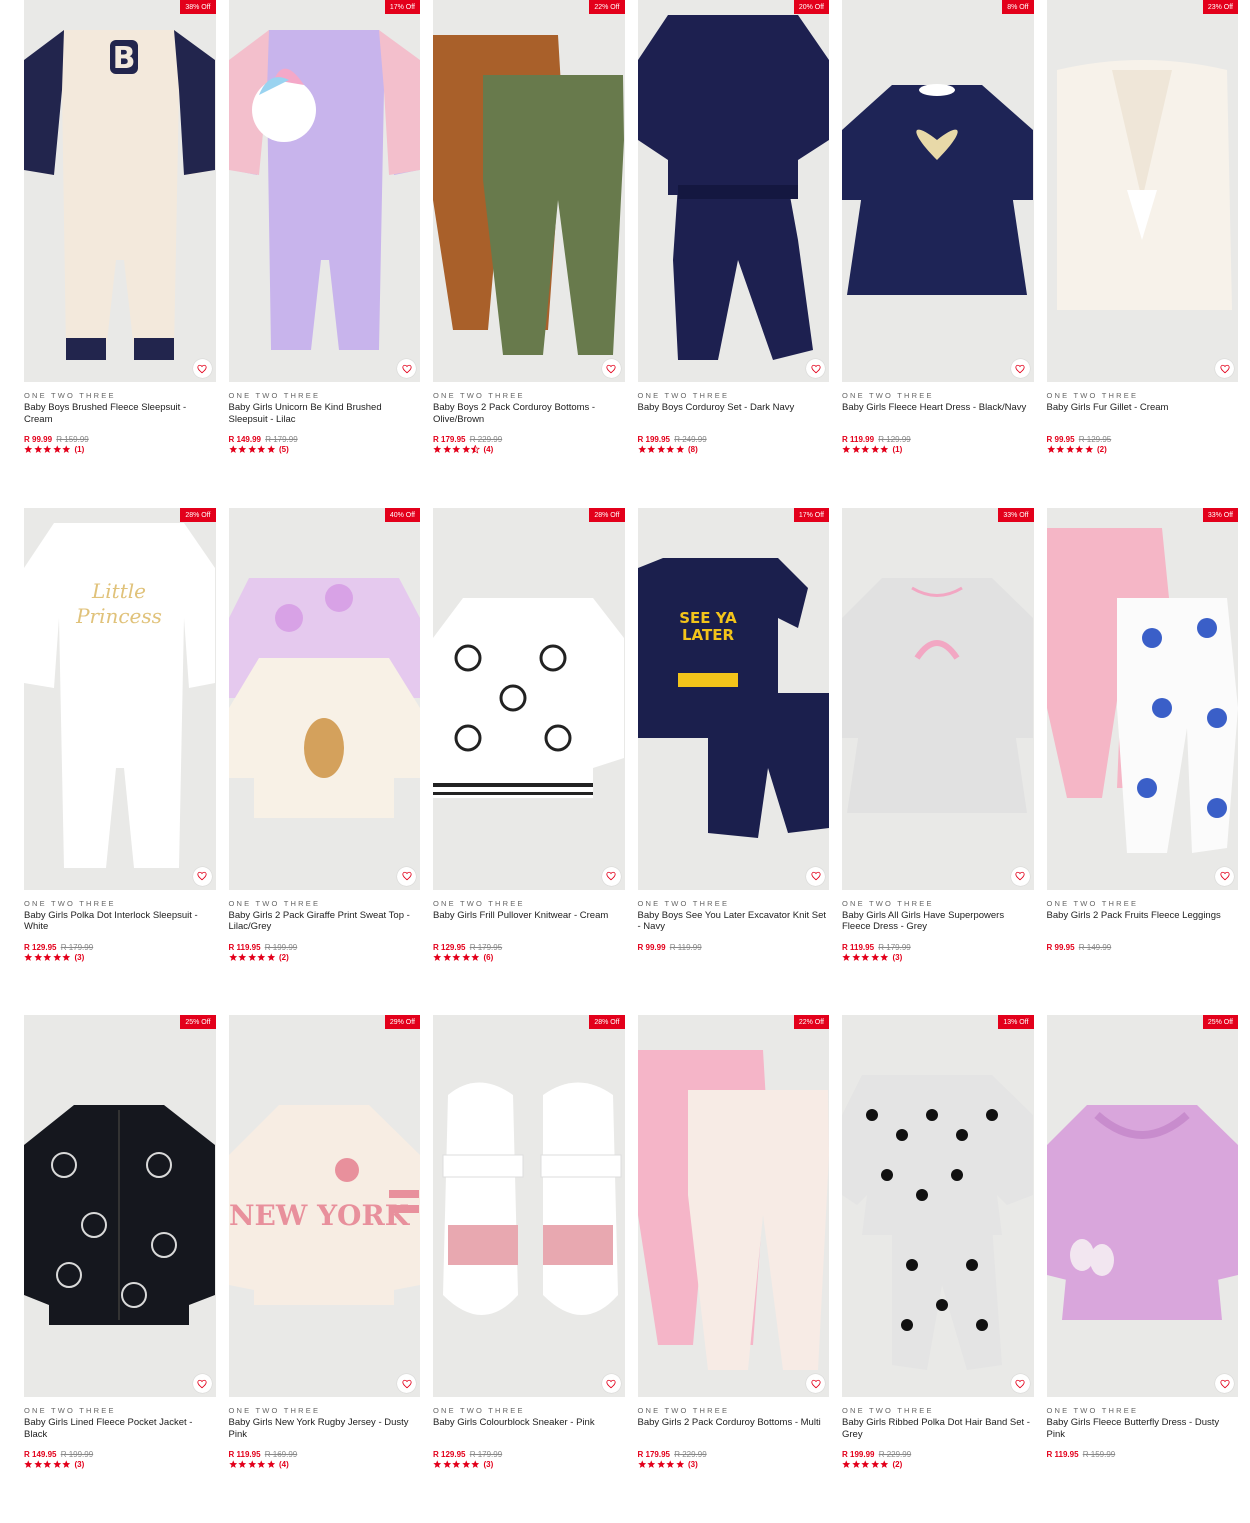 Image resolution: width=1250 pixels, height=1523 pixels. Describe the element at coordinates (324, 698) in the screenshot. I see `product-image: 40% Off` at that location.